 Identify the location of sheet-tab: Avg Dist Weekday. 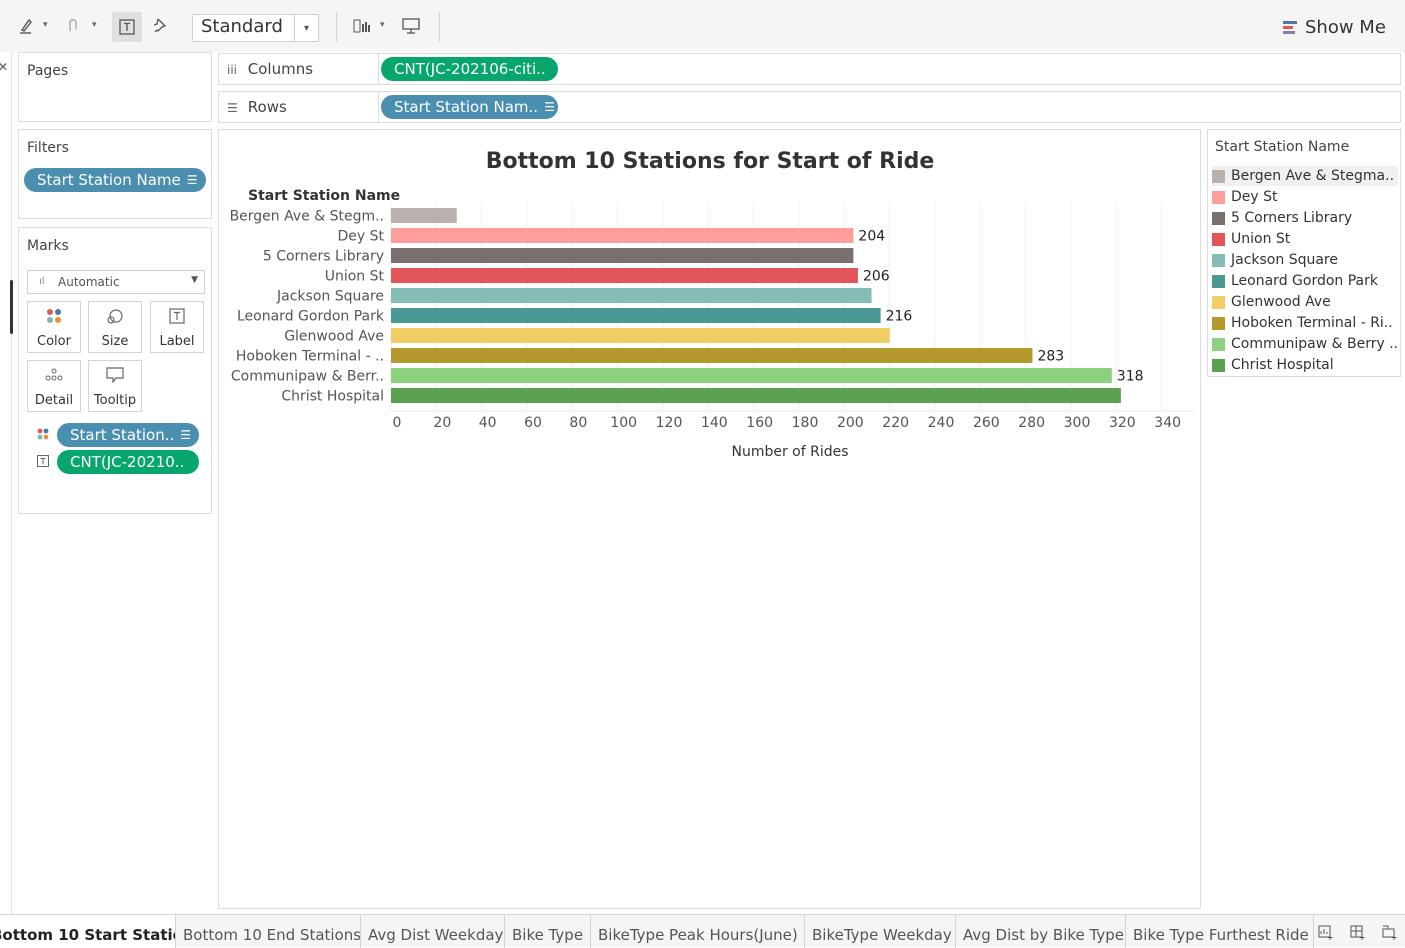
(433, 931).